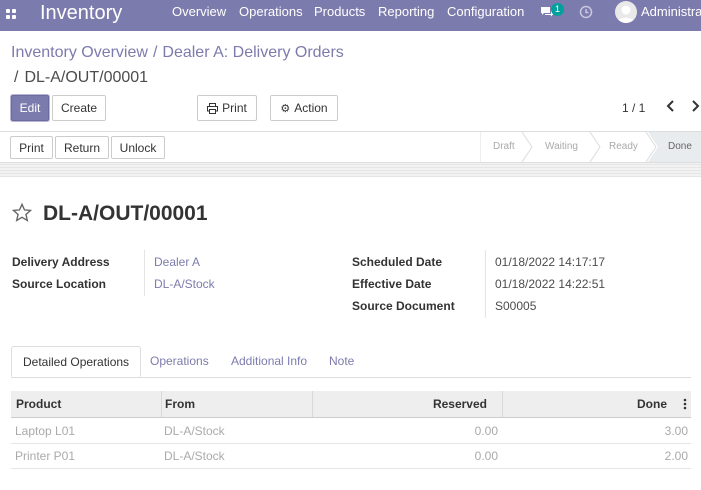 The width and height of the screenshot is (701, 490). I want to click on sheet-background, so click(350, 170).